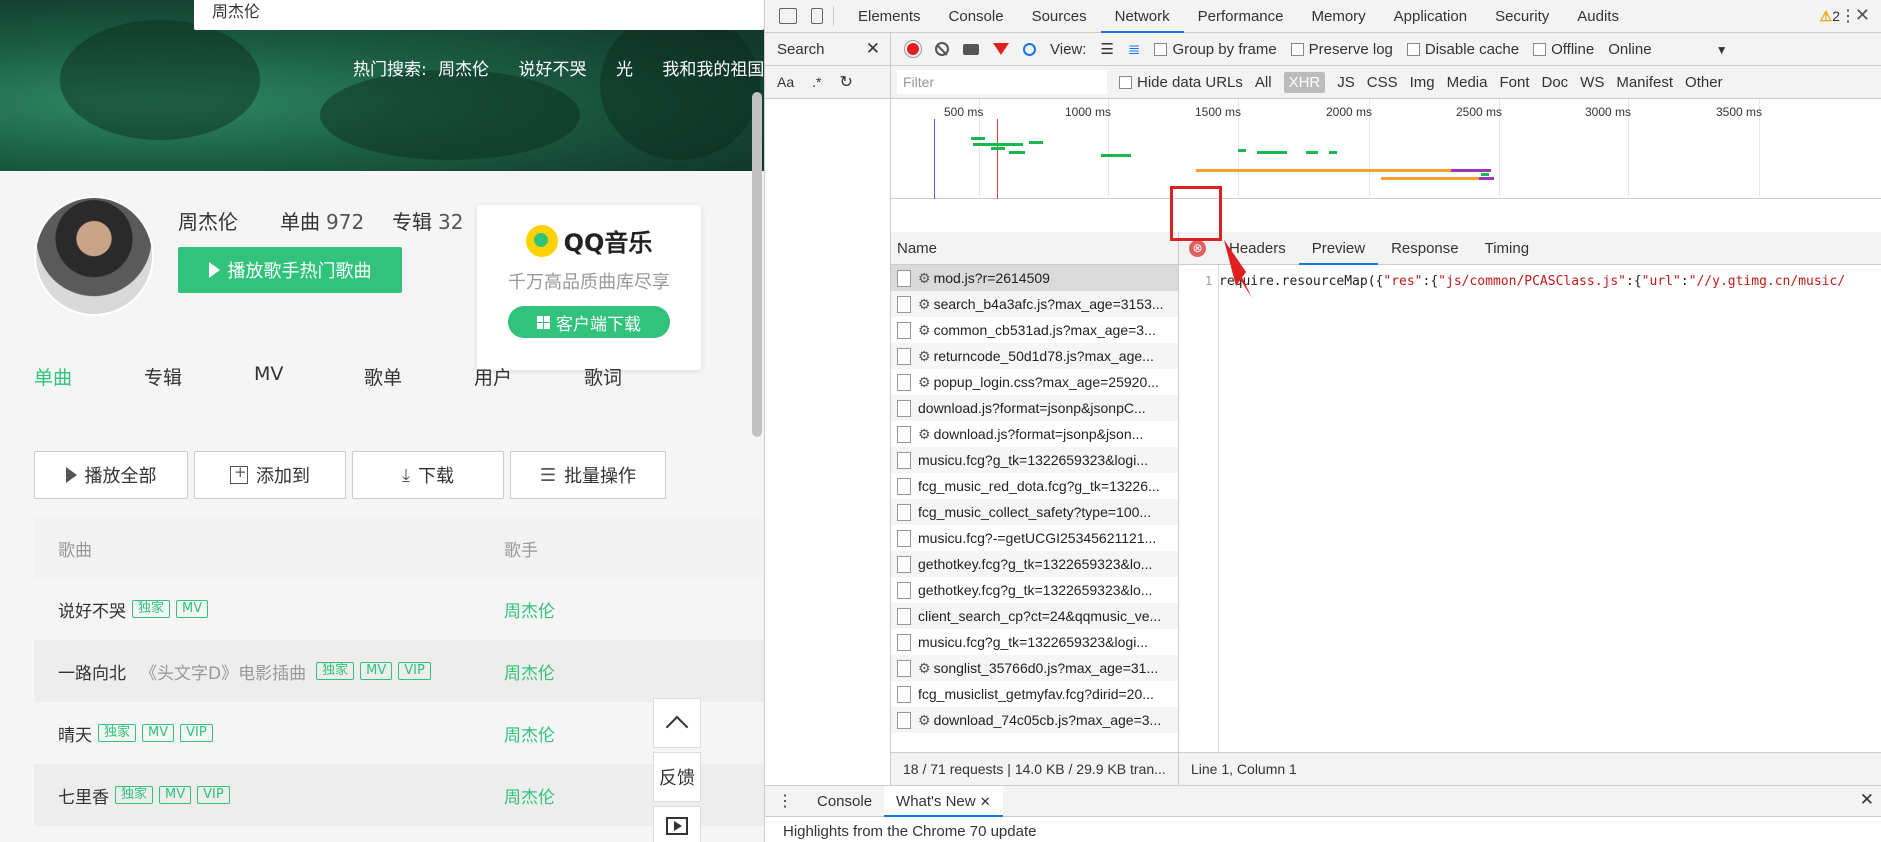 This screenshot has height=842, width=1881. Describe the element at coordinates (639, 376) in the screenshot. I see `tab-lyrics: 歌词` at that location.